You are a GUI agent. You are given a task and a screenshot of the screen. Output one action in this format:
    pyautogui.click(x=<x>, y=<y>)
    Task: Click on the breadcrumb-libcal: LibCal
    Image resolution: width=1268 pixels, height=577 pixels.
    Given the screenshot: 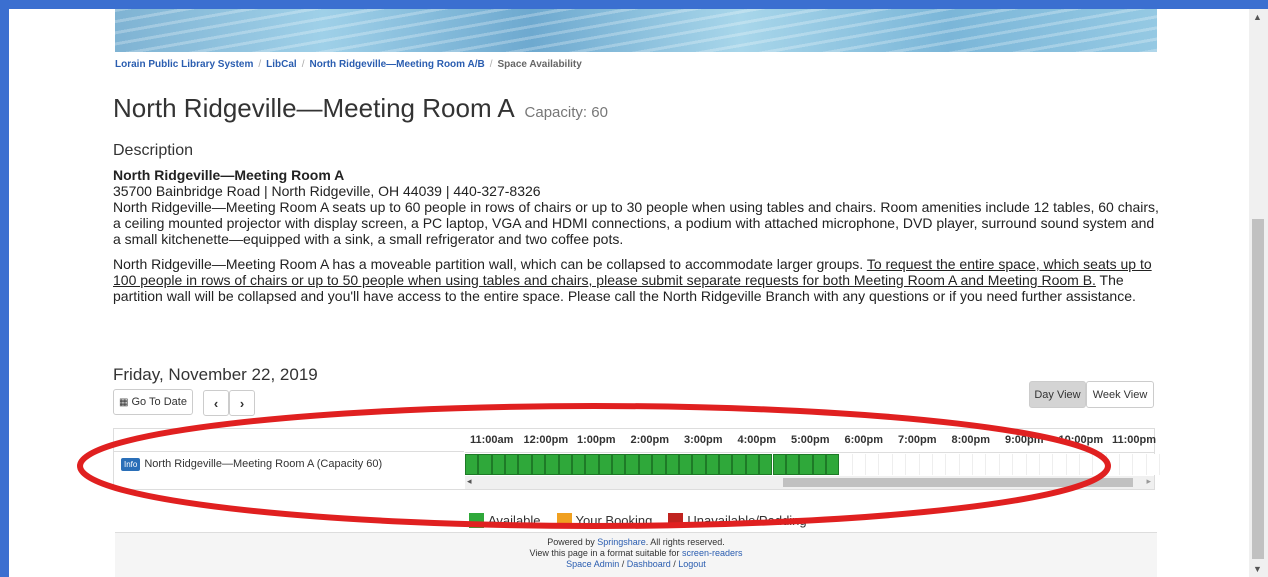 What is the action you would take?
    pyautogui.click(x=281, y=64)
    